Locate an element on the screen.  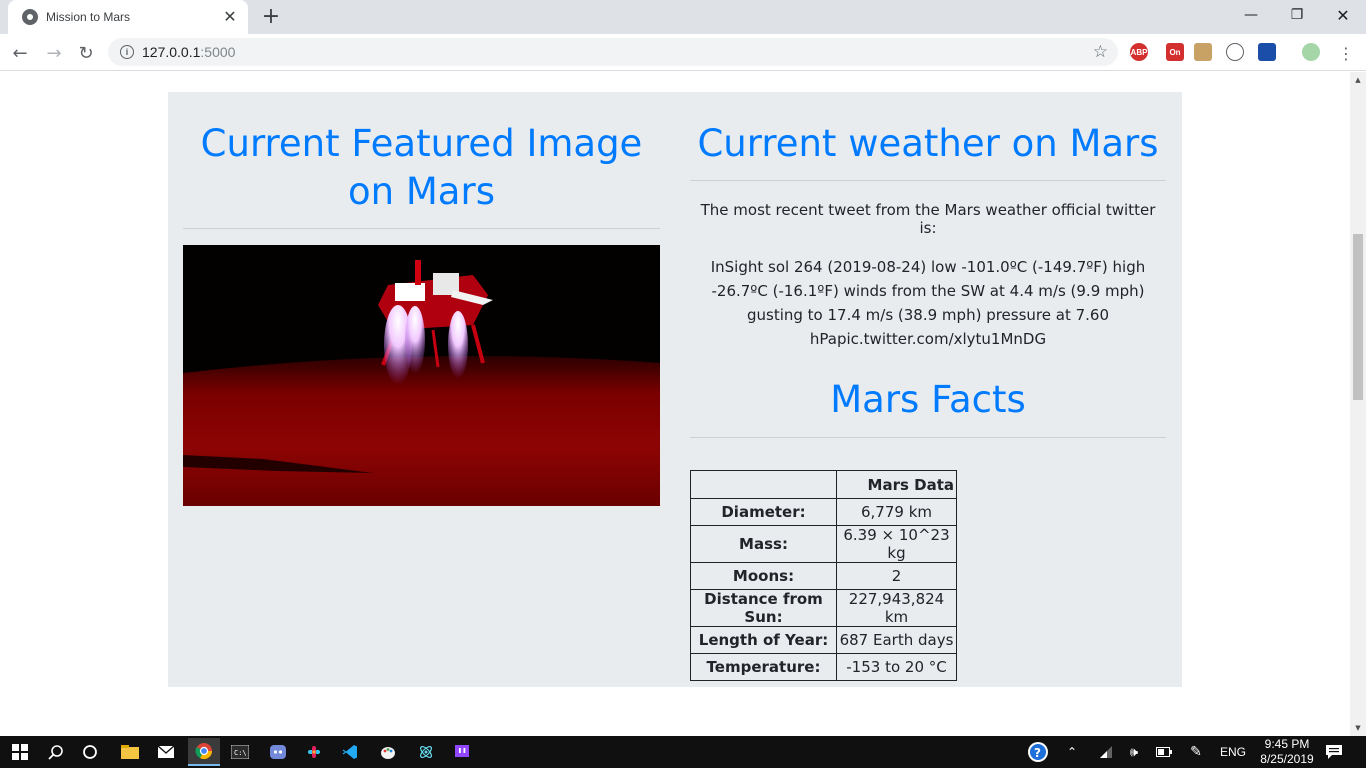
mars-facts-title: Mars Facts is located at coordinates (928, 399).